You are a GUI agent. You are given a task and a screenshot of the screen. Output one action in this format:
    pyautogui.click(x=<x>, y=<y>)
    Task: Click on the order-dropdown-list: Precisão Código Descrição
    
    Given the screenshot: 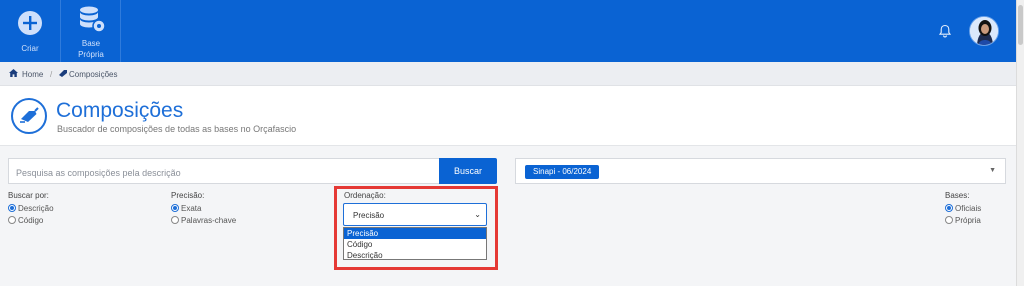 What is the action you would take?
    pyautogui.click(x=415, y=243)
    